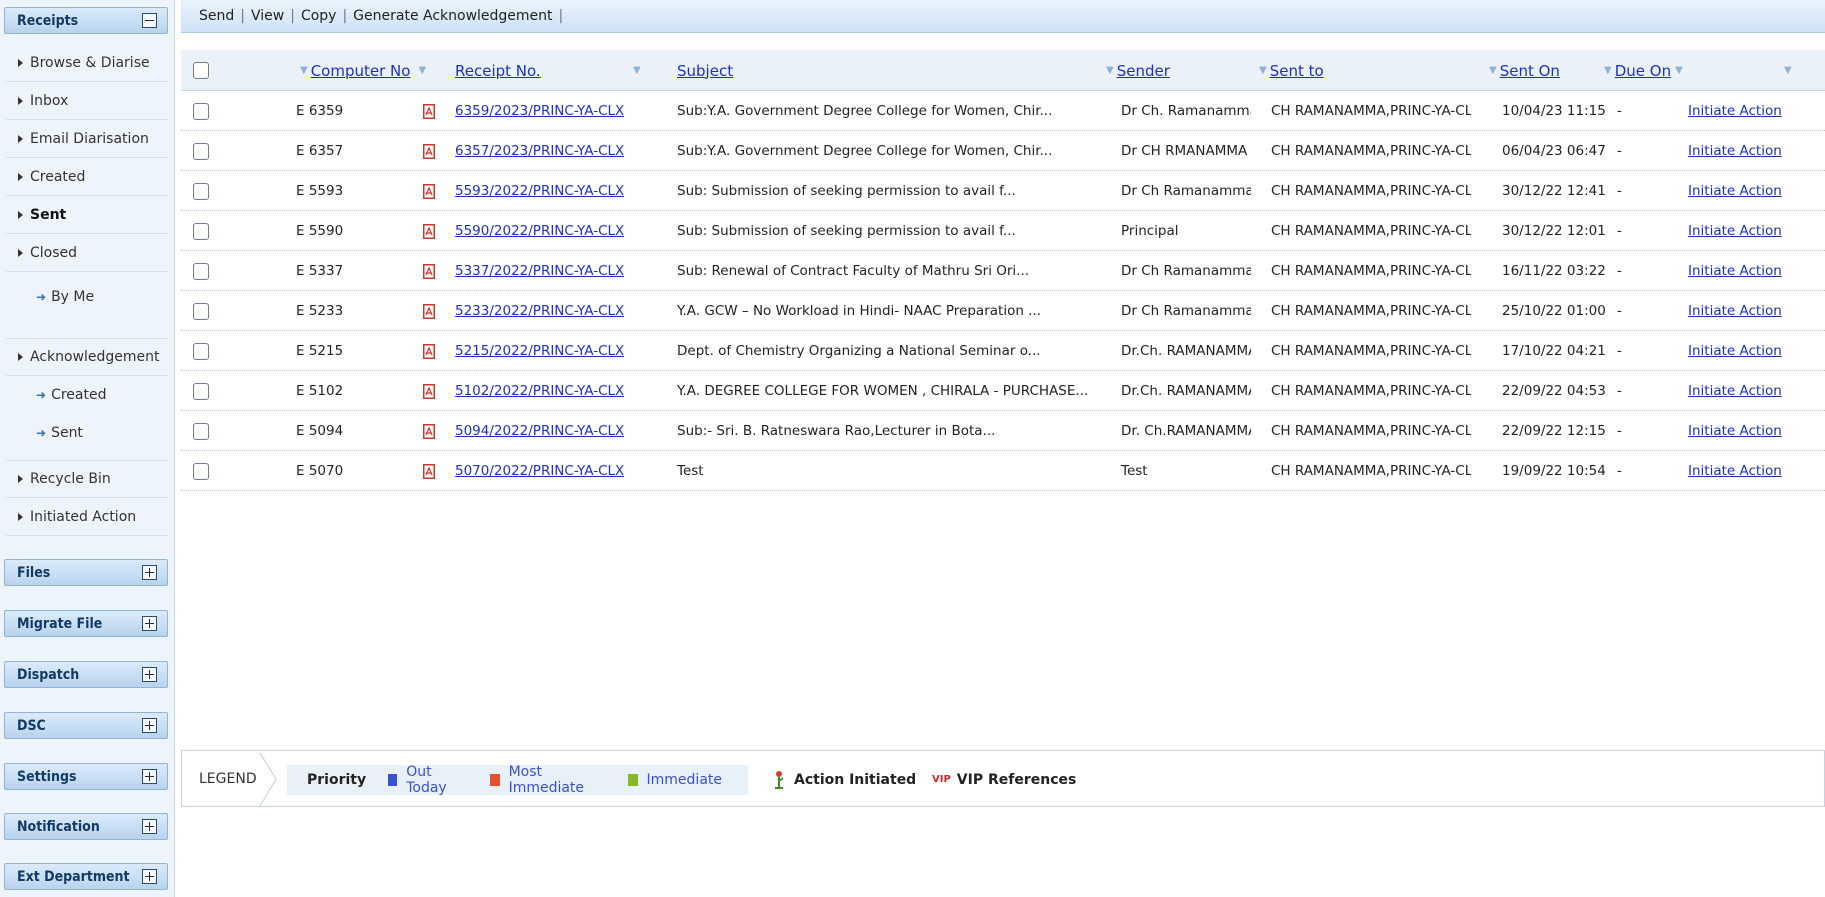 The width and height of the screenshot is (1825, 897). What do you see at coordinates (87, 395) in the screenshot?
I see `nav-ack-created: ➜ Created` at bounding box center [87, 395].